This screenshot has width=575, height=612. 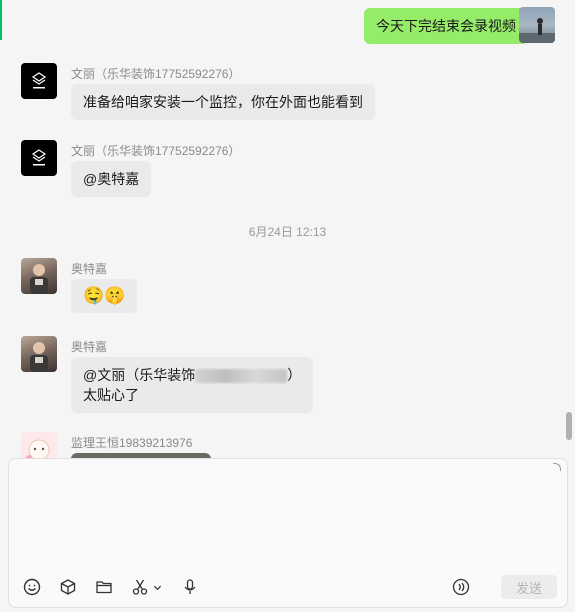 I want to click on timestamp-divider: 6月24日 12:13, so click(x=287, y=232).